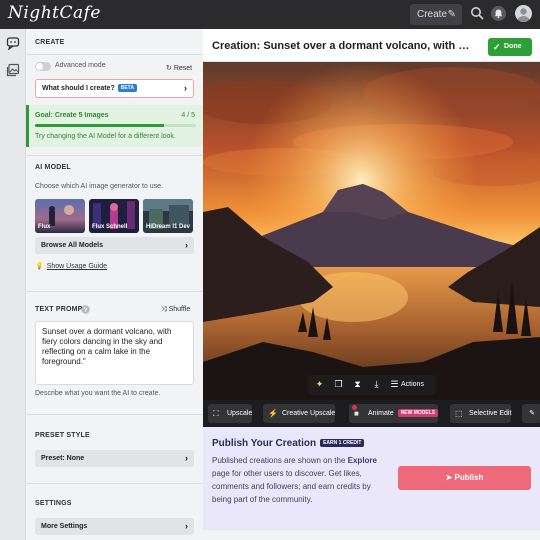  Describe the element at coordinates (114, 458) in the screenshot. I see `preset-select: Preset: None ›` at that location.